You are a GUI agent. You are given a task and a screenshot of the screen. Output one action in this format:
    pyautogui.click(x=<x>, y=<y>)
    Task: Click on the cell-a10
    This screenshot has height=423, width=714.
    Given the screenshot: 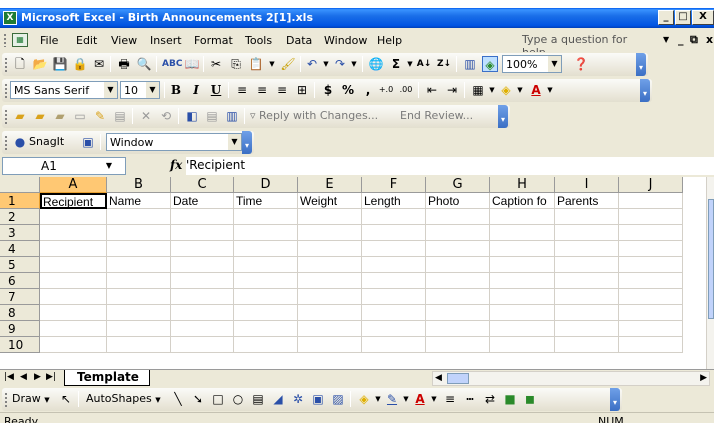 What is the action you would take?
    pyautogui.click(x=73, y=345)
    